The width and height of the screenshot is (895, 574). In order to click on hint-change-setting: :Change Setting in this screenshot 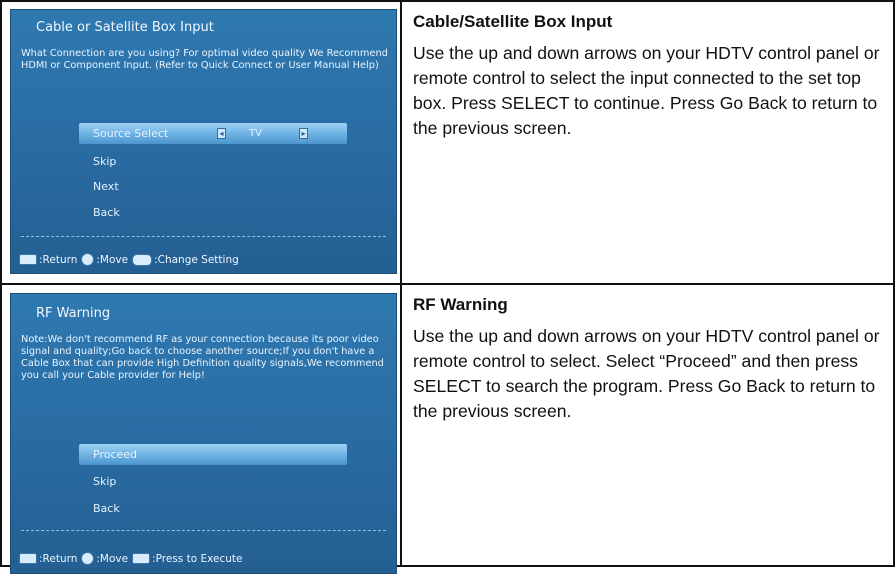, I will do `click(196, 259)`.